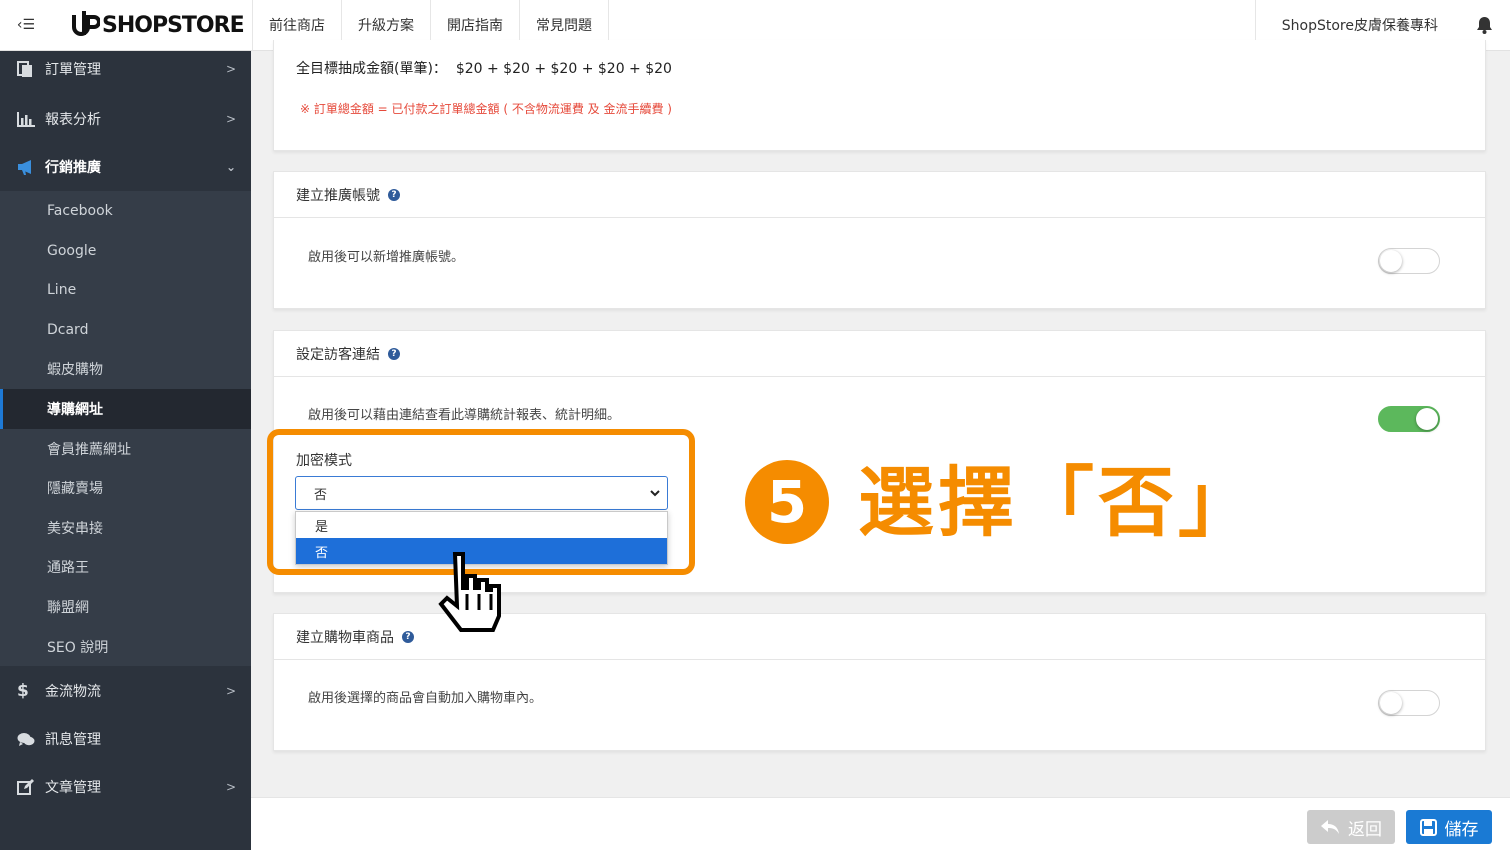 The width and height of the screenshot is (1510, 850). What do you see at coordinates (880, 823) in the screenshot?
I see `action-footer: 返回 儲存` at bounding box center [880, 823].